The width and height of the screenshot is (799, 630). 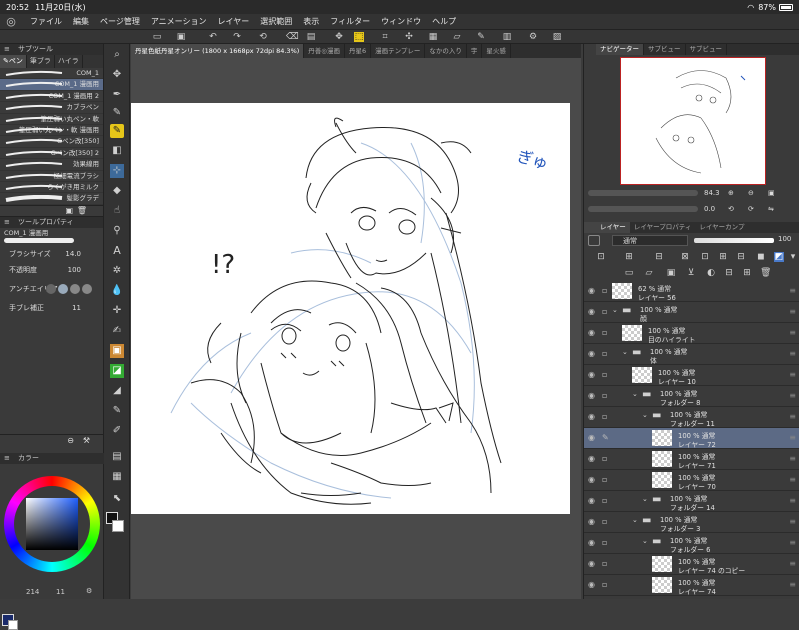 What do you see at coordinates (51, 119) in the screenshot?
I see `brush-item: 筆圧弱い丸ペン・軟` at bounding box center [51, 119].